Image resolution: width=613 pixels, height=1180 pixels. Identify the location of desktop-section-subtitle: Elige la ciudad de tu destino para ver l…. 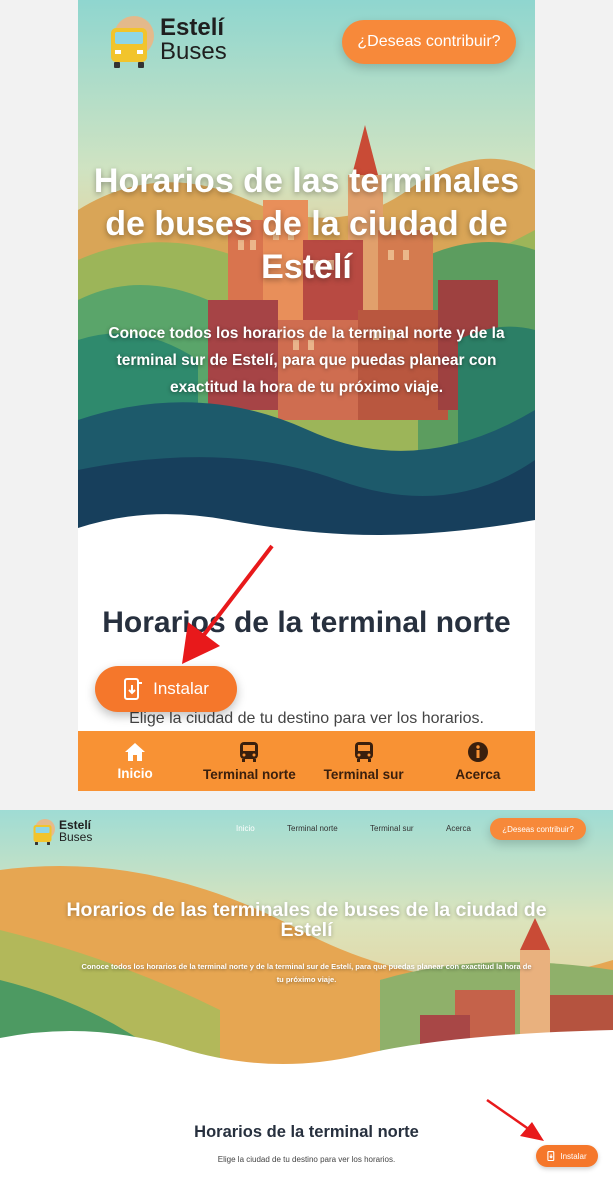
(306, 1159).